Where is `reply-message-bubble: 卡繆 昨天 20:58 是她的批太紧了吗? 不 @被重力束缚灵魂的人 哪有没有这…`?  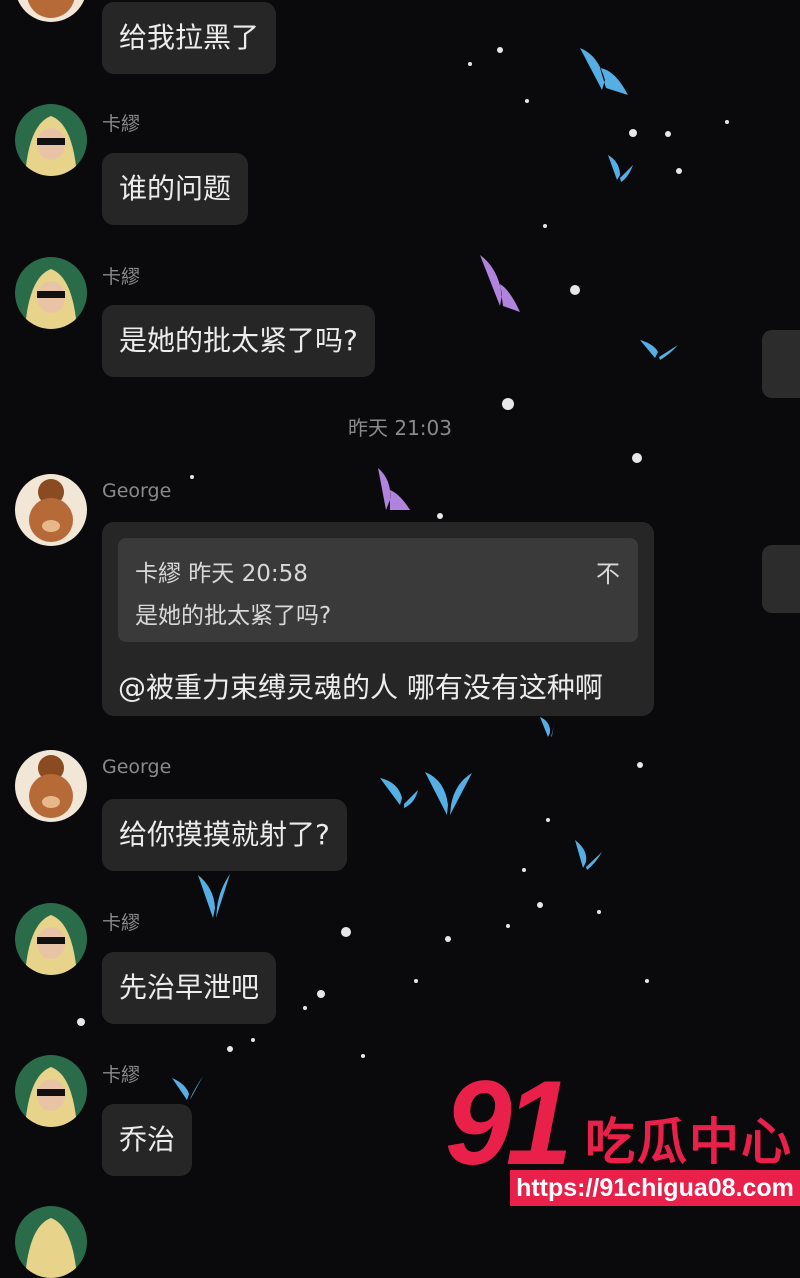
reply-message-bubble: 卡繆 昨天 20:58 是她的批太紧了吗? 不 @被重力束缚灵魂的人 哪有没有这… is located at coordinates (378, 619).